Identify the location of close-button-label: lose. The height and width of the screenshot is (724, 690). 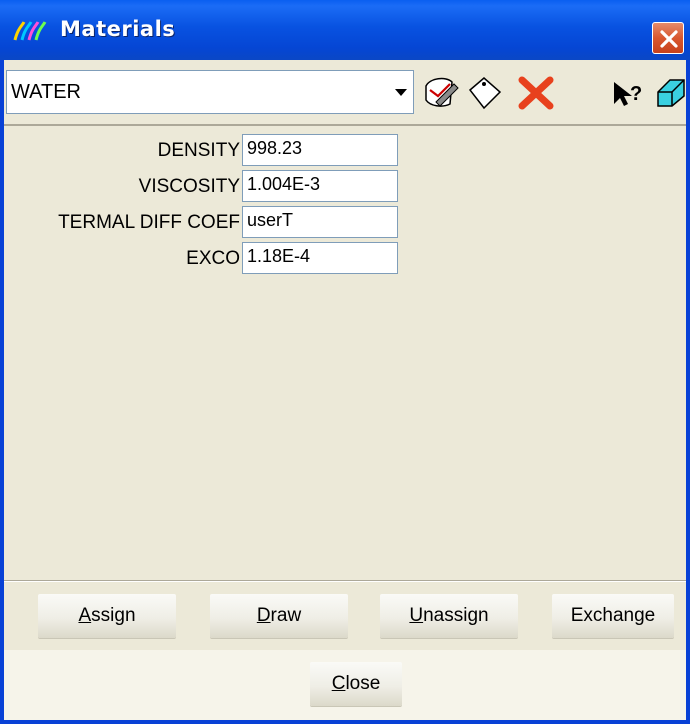
(363, 683).